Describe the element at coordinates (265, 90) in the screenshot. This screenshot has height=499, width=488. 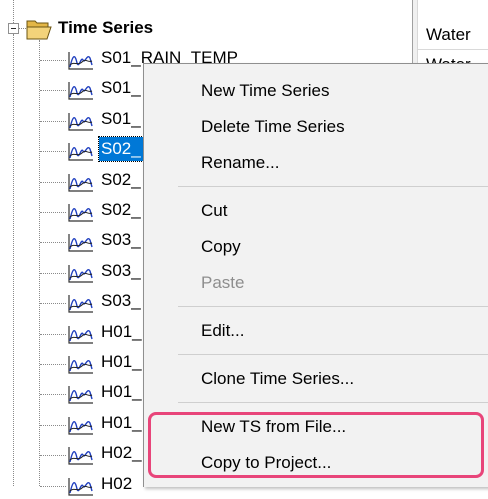
I see `menu-item-label: New Time Series` at that location.